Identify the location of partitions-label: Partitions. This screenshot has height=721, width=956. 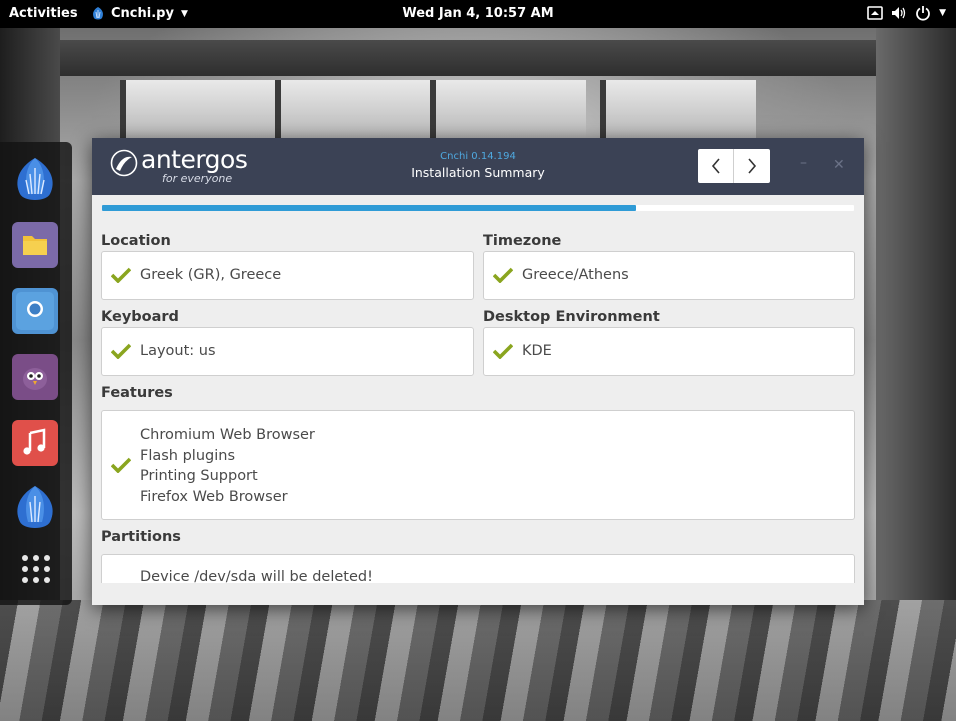
(141, 537).